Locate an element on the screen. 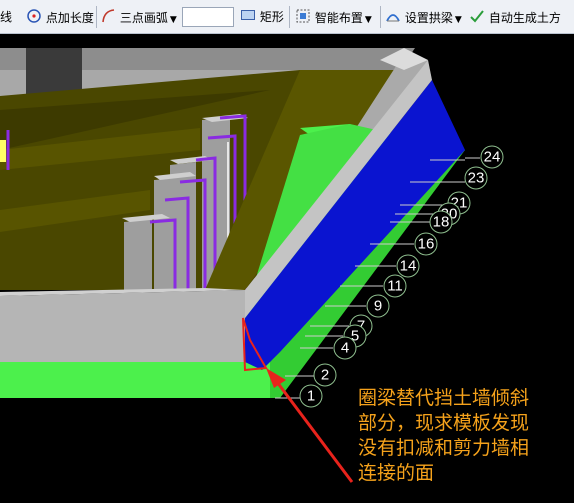 The image size is (574, 503). annotation-line: 圈梁替代挡土墙倾斜 is located at coordinates (444, 398).